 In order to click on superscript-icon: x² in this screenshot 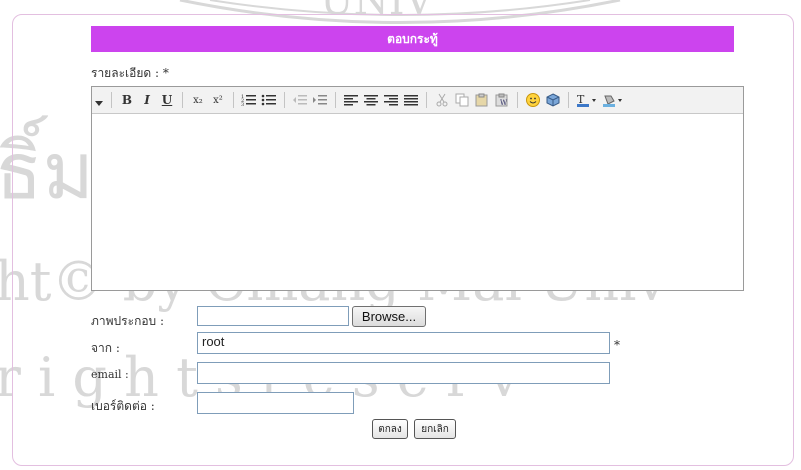, I will do `click(218, 100)`.